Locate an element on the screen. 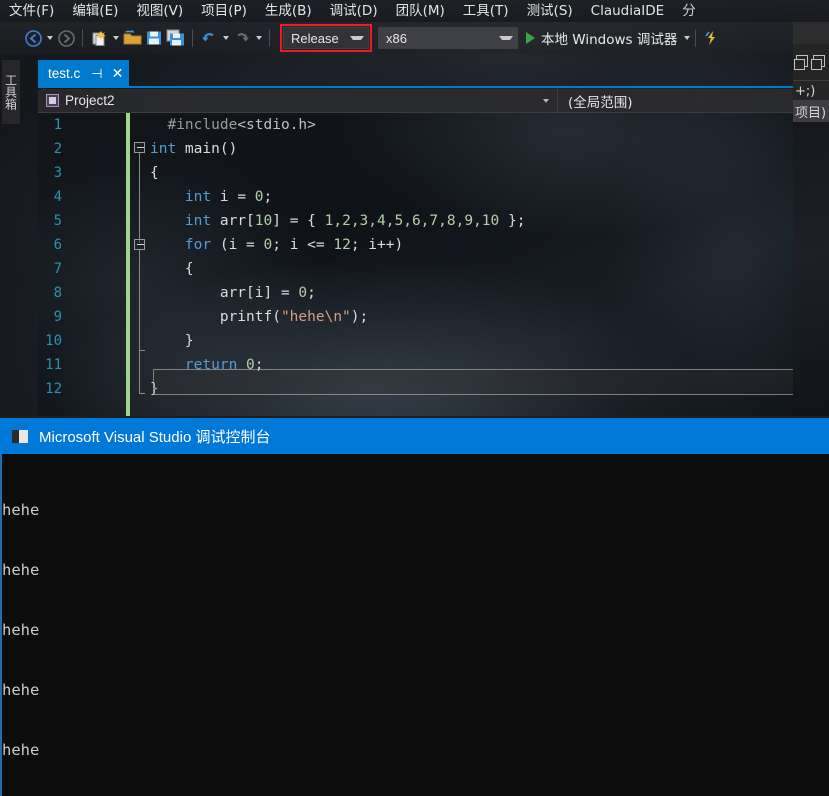 The image size is (829, 796). menu-item-edit: 编辑(E) is located at coordinates (95, 11).